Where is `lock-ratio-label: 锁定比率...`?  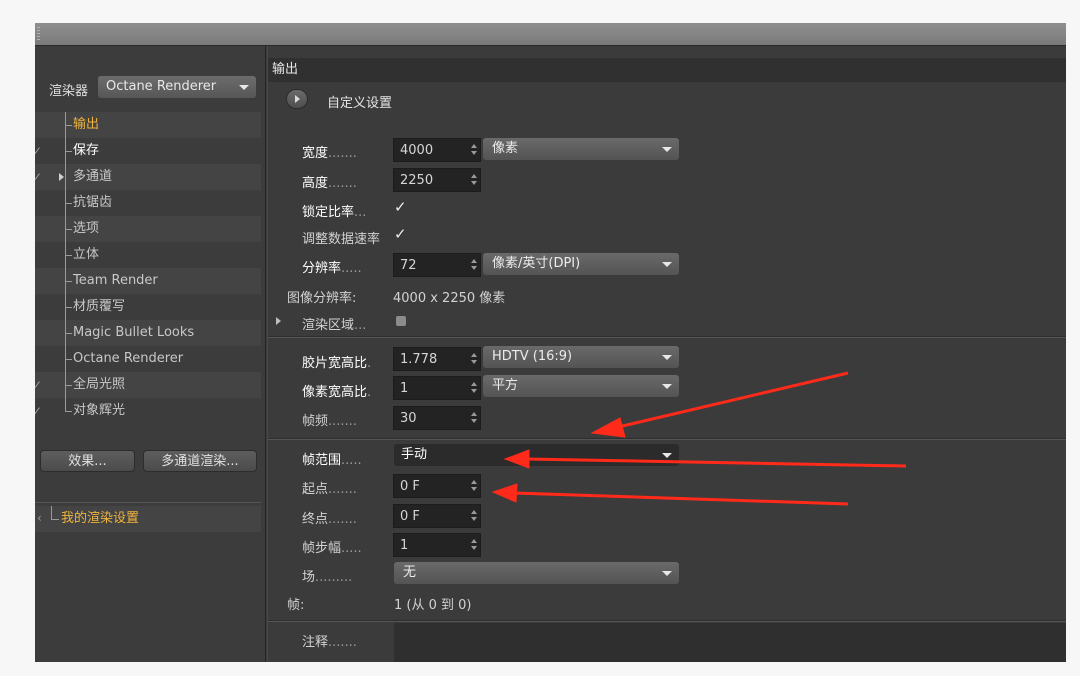
lock-ratio-label: 锁定比率... is located at coordinates (334, 210).